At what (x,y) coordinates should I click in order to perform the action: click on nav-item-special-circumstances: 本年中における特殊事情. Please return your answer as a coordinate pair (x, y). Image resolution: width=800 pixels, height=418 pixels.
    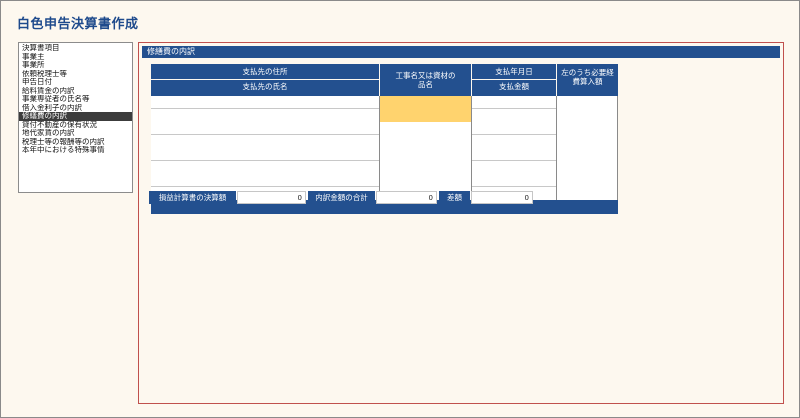
    Looking at the image, I should click on (75, 150).